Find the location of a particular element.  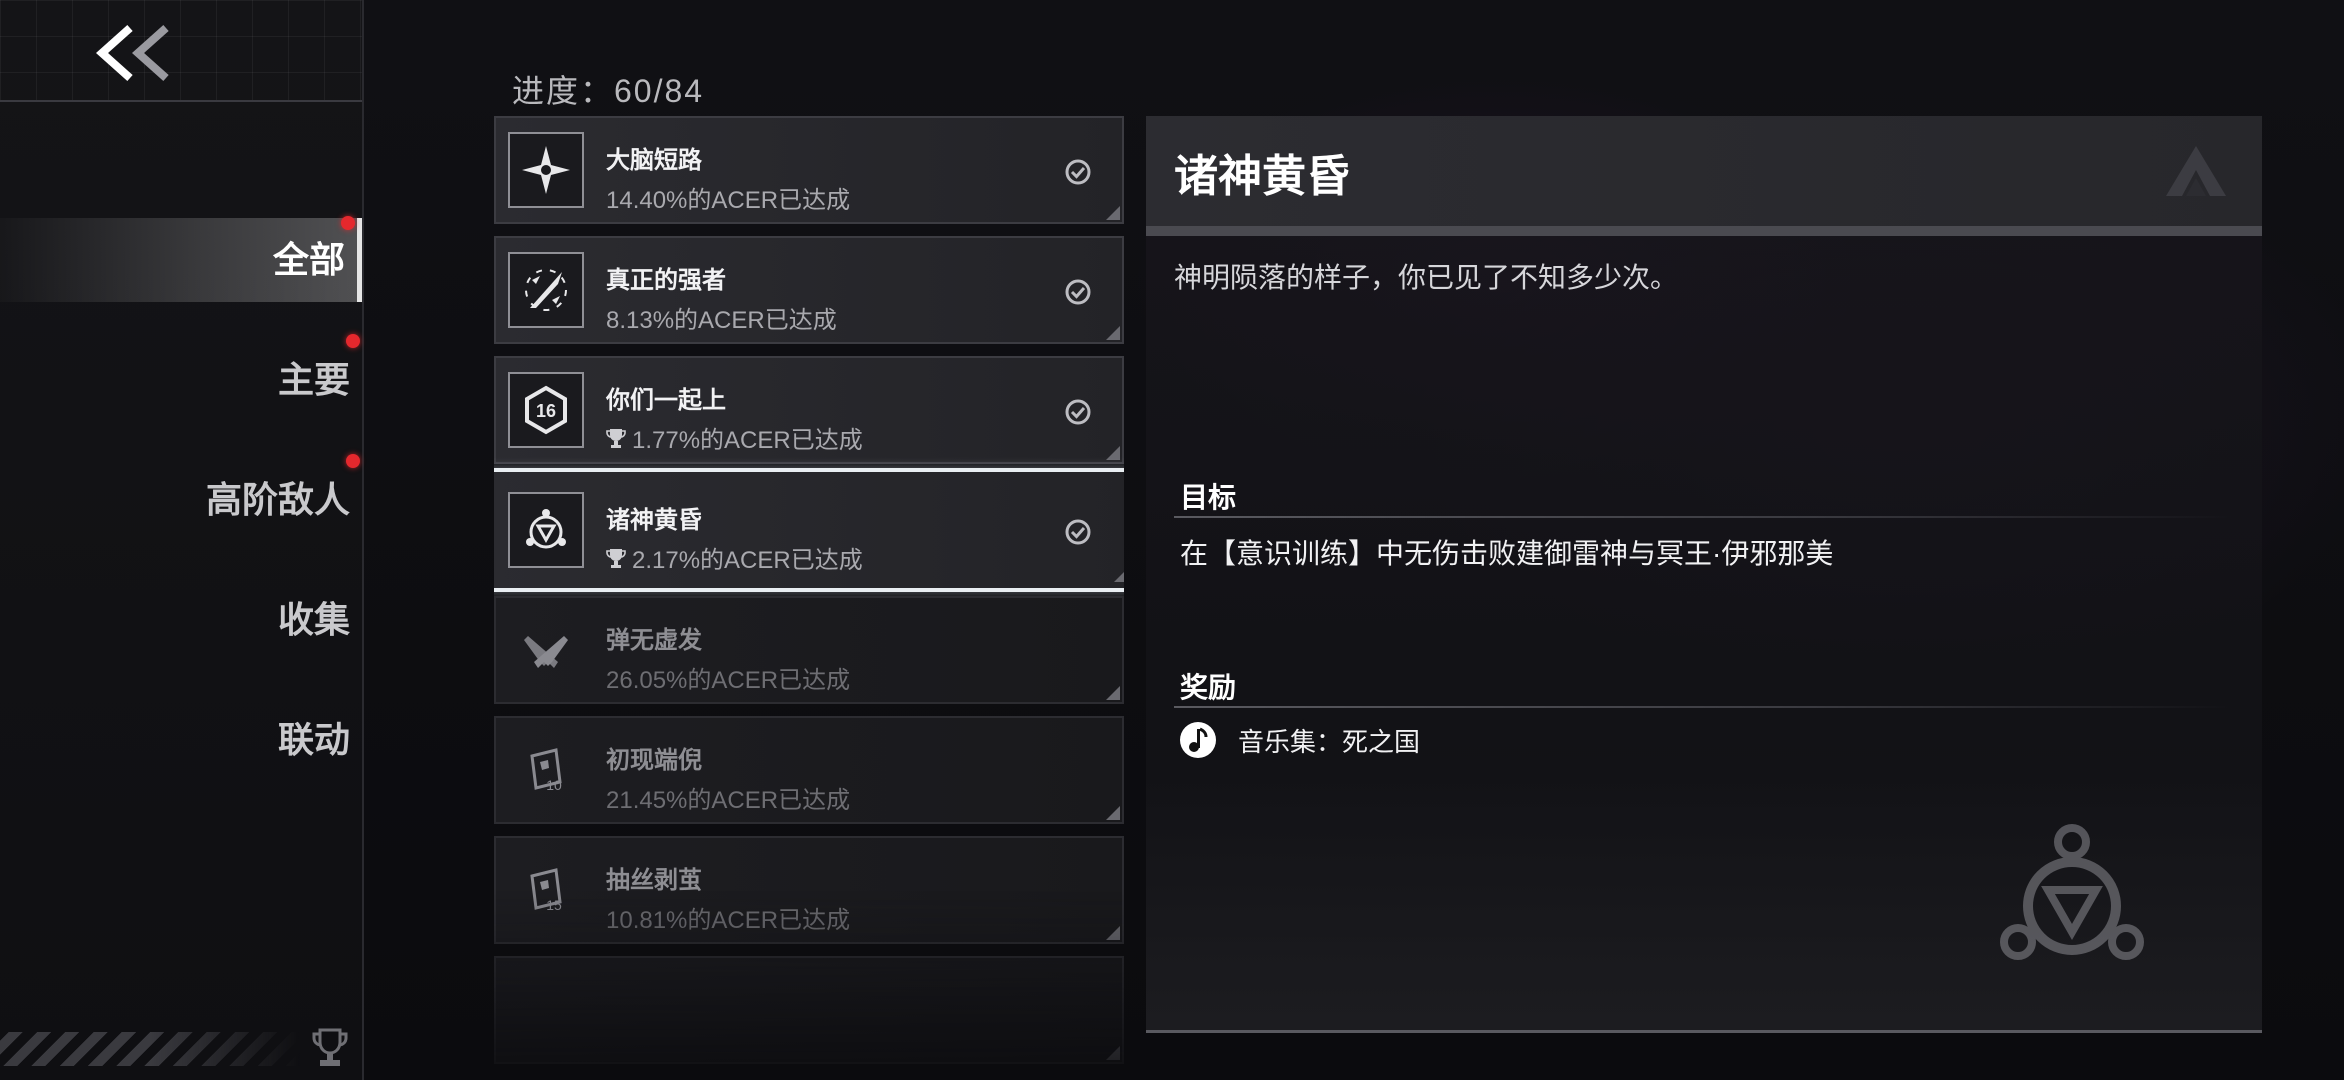

sidebar-item-collab: 联动 is located at coordinates (314, 740).